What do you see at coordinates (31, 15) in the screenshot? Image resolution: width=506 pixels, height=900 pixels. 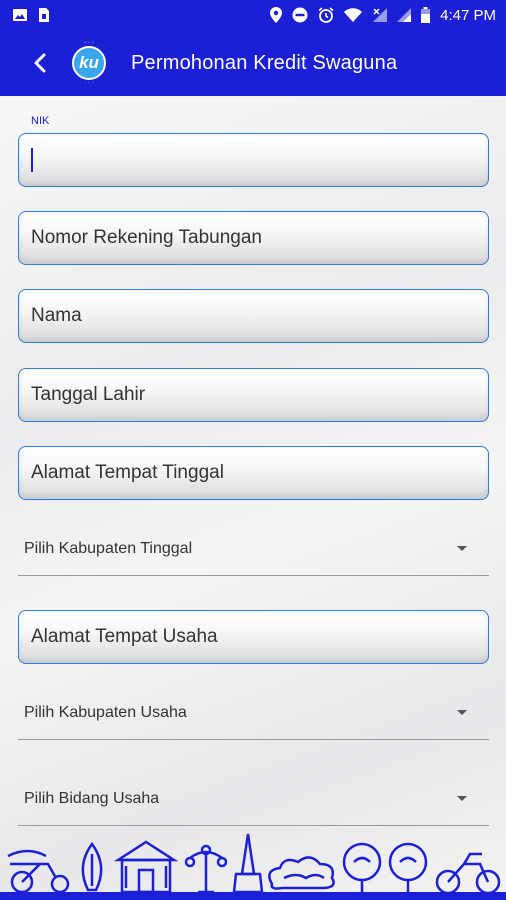 I see `status-left` at bounding box center [31, 15].